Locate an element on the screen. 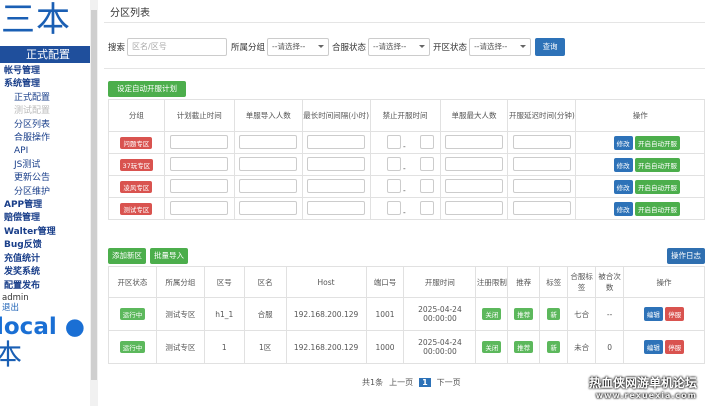 Image resolution: width=705 pixels, height=406 pixels. divider is located at coordinates (404, 68).